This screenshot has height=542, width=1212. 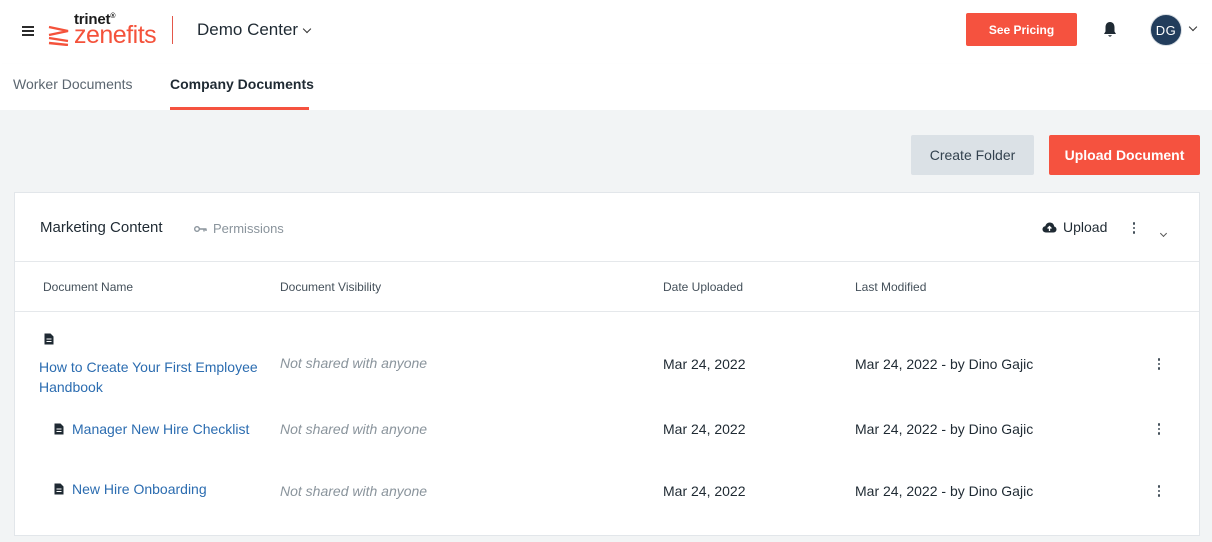 What do you see at coordinates (972, 155) in the screenshot?
I see `create-folder-button: Create Folder` at bounding box center [972, 155].